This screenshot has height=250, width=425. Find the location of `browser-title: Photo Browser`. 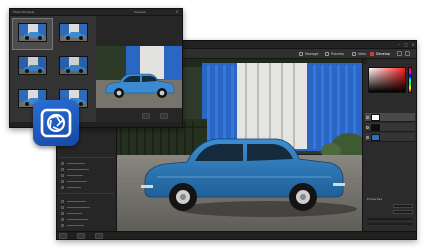

browser-title: Photo Browser is located at coordinates (24, 12).